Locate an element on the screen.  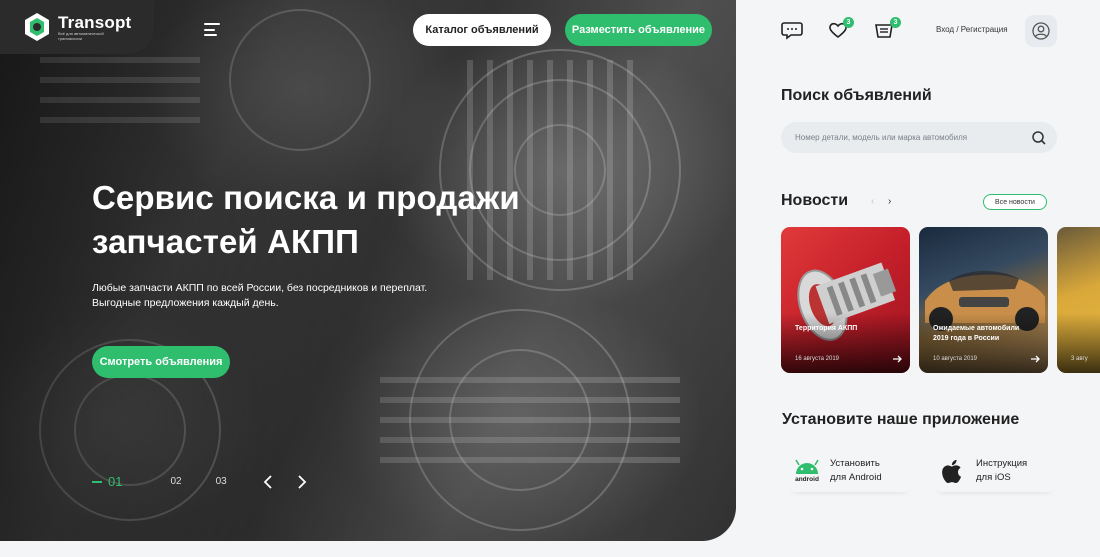
ios-instruction-button: Инструкция для iOS is located at coordinates (995, 471).